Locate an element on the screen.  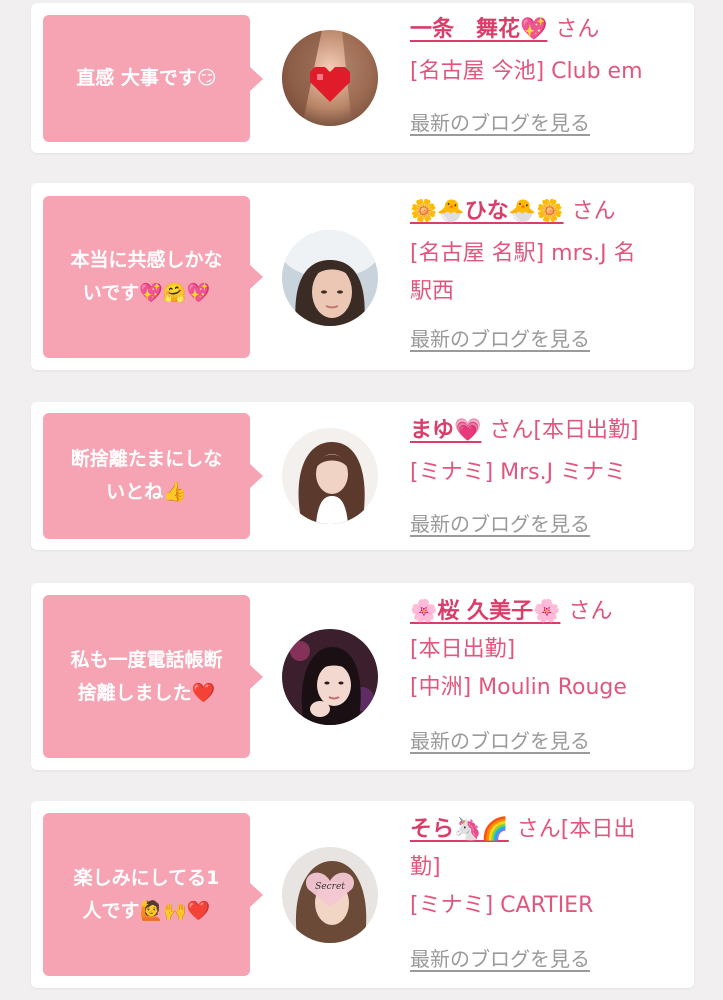
user-name-link: 🌸桜 久美子🌸 is located at coordinates (485, 611).